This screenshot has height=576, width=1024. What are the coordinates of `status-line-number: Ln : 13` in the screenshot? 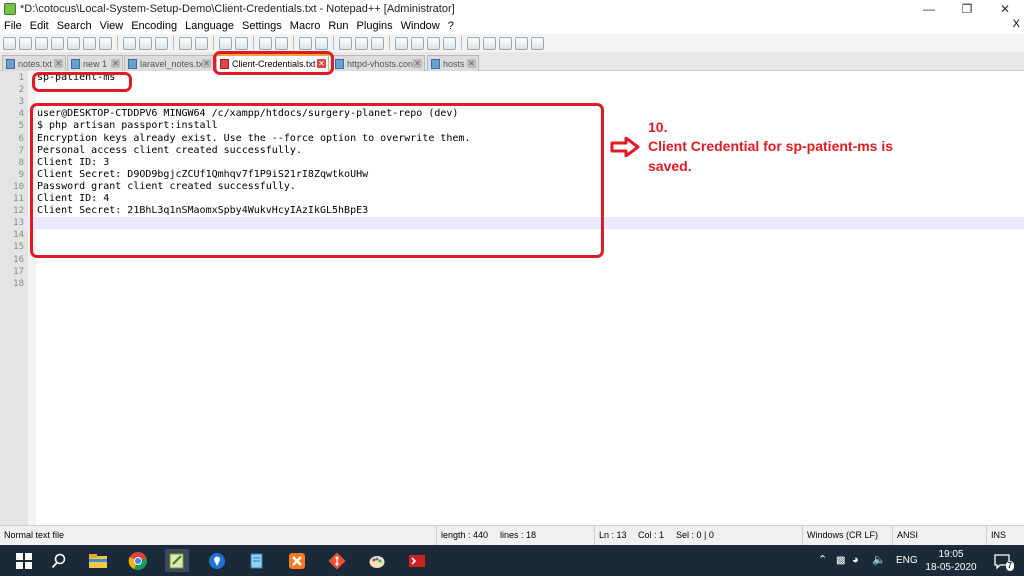 It's located at (614, 535).